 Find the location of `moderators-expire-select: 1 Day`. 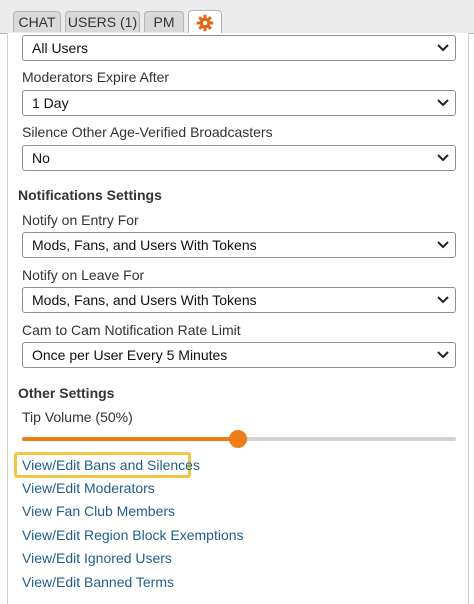

moderators-expire-select: 1 Day is located at coordinates (239, 103).